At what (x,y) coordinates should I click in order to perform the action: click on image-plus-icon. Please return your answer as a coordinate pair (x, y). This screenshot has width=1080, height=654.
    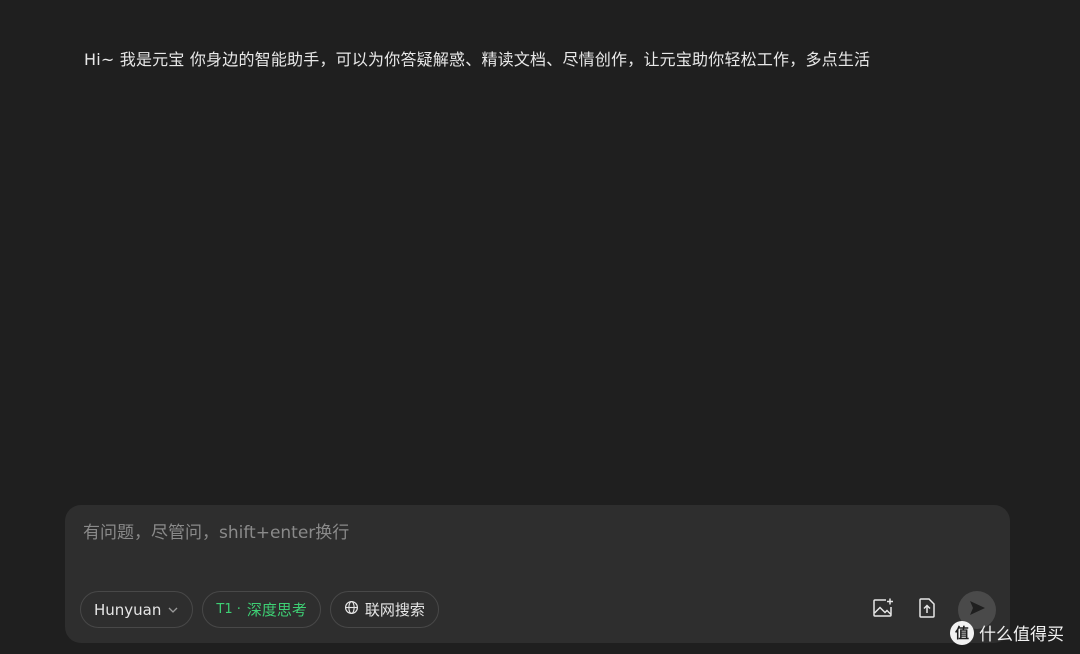
    Looking at the image, I should click on (883, 610).